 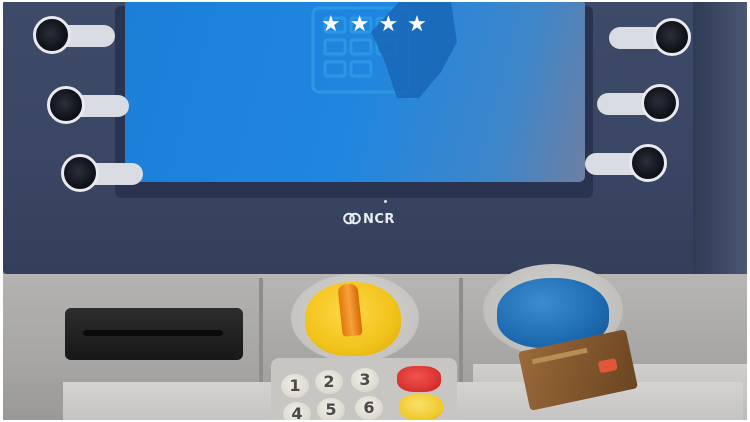 I want to click on logo-text: NCR, so click(x=379, y=219).